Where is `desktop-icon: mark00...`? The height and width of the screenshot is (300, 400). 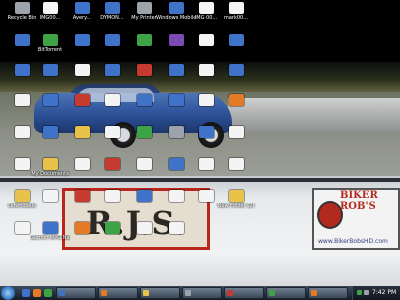 desktop-icon: mark00... is located at coordinates (236, 15).